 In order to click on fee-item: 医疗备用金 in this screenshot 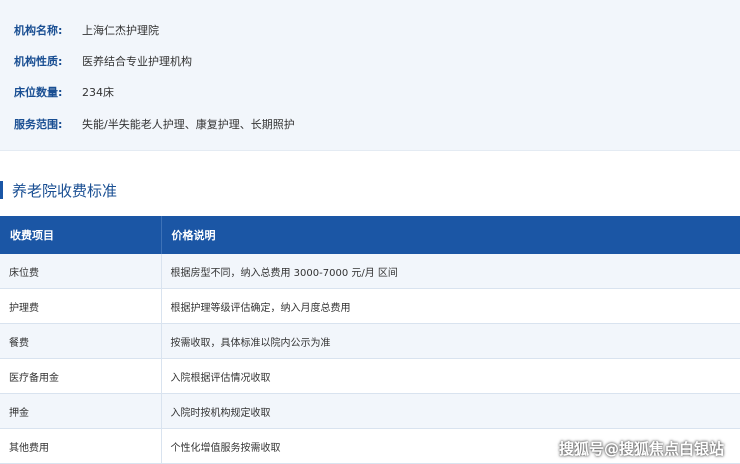, I will do `click(81, 376)`.